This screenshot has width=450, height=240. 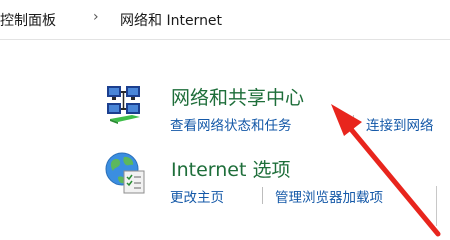 I want to click on change-homepage-link: 更改主页, so click(x=197, y=196).